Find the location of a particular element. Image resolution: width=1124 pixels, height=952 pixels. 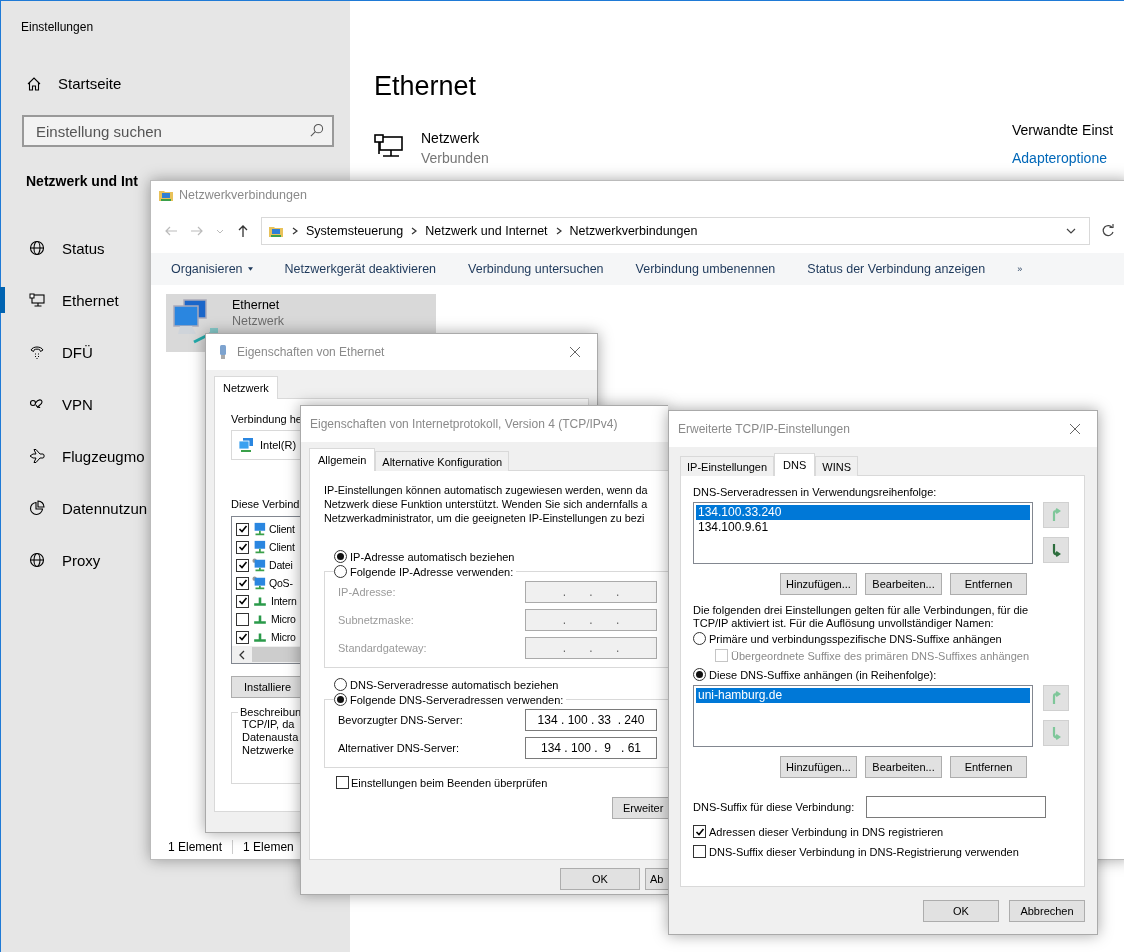

description-line: Netzwerke is located at coordinates (268, 750).